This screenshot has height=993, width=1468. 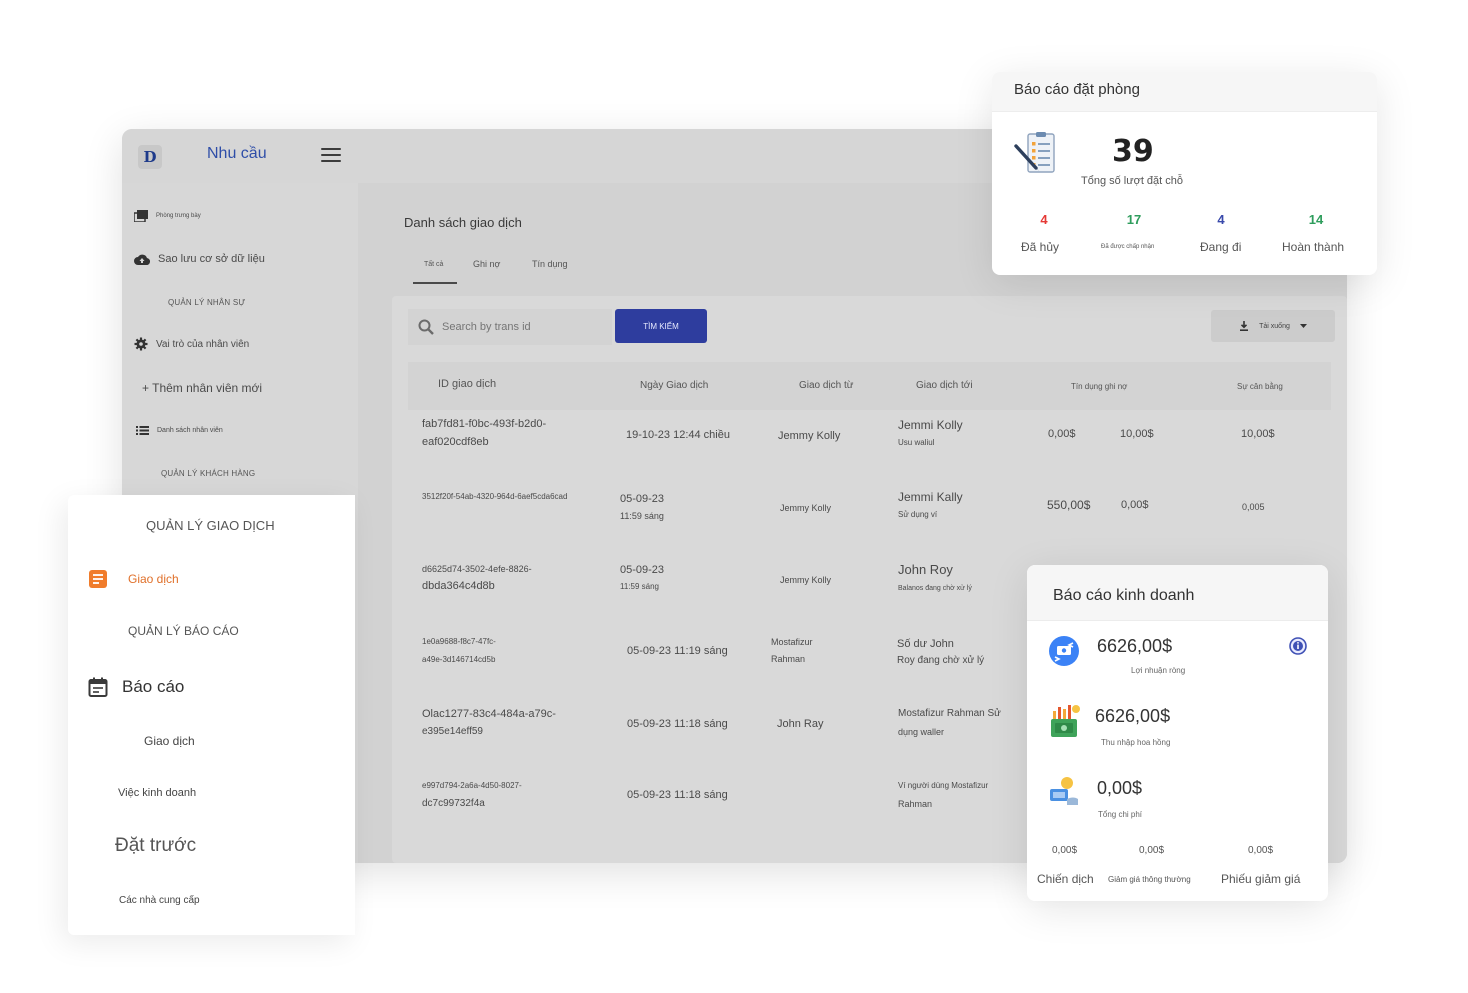 I want to click on cell-credit: 0,00$, so click(x=1062, y=434).